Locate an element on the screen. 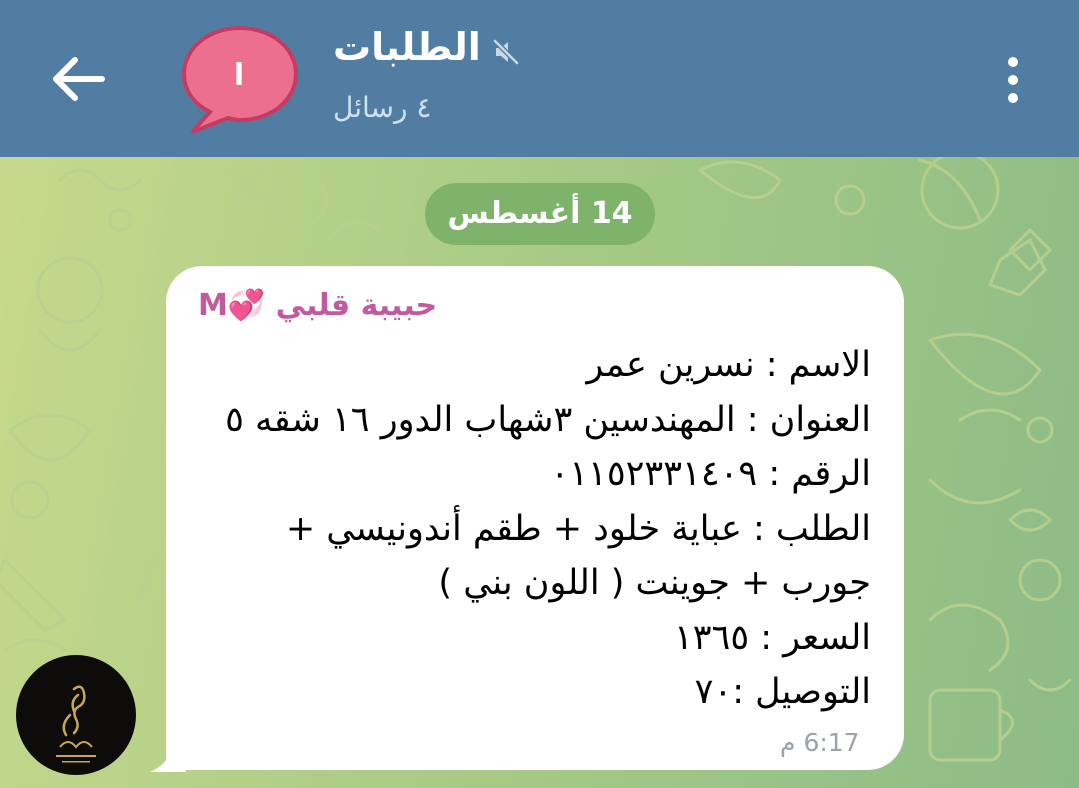  date-separator: 14 أغسطس is located at coordinates (540, 214).